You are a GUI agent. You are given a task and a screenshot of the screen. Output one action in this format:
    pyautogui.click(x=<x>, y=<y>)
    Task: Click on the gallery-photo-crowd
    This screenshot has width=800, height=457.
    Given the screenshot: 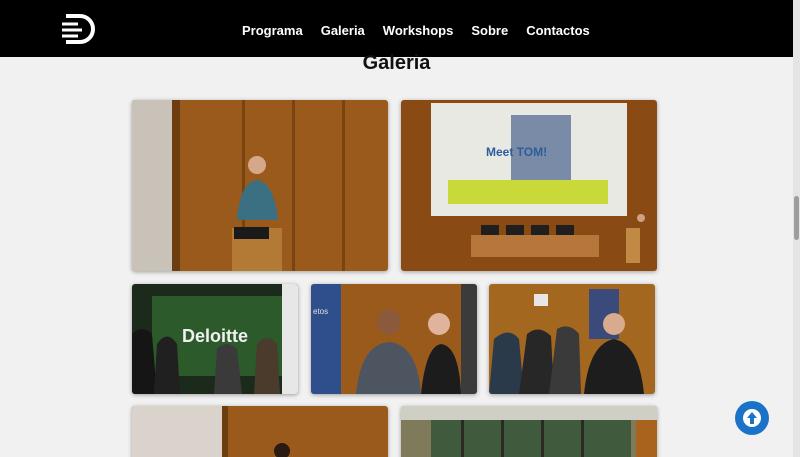 What is the action you would take?
    pyautogui.click(x=572, y=339)
    